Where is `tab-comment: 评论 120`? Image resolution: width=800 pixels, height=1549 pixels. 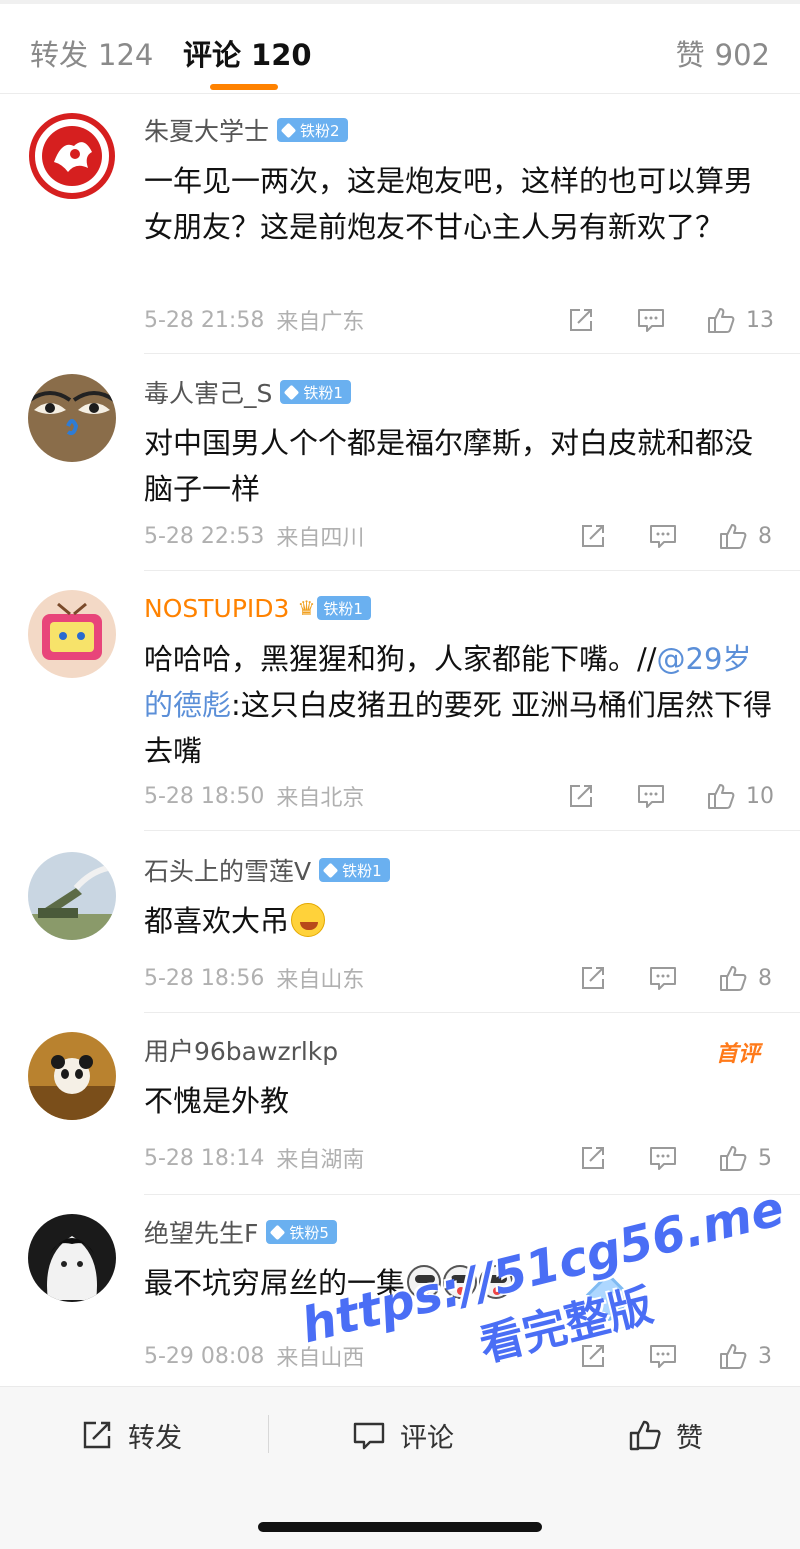
tab-comment: 评论 120 is located at coordinates (247, 53).